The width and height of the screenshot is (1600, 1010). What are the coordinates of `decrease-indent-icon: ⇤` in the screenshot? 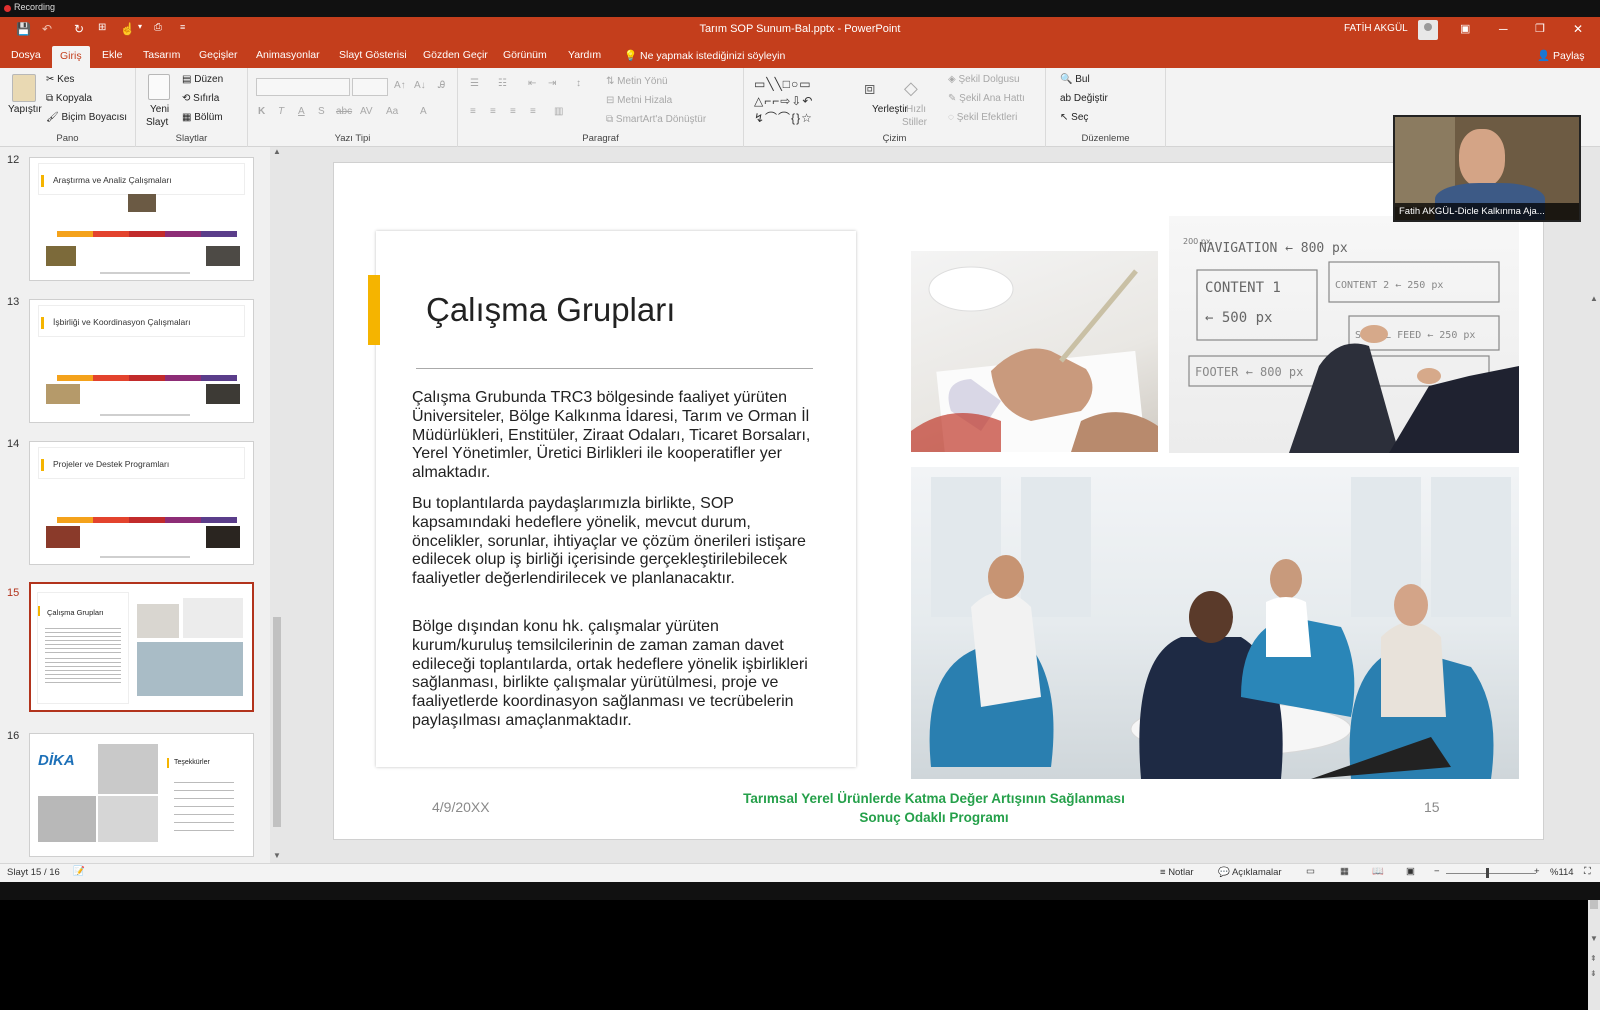 It's located at (532, 83).